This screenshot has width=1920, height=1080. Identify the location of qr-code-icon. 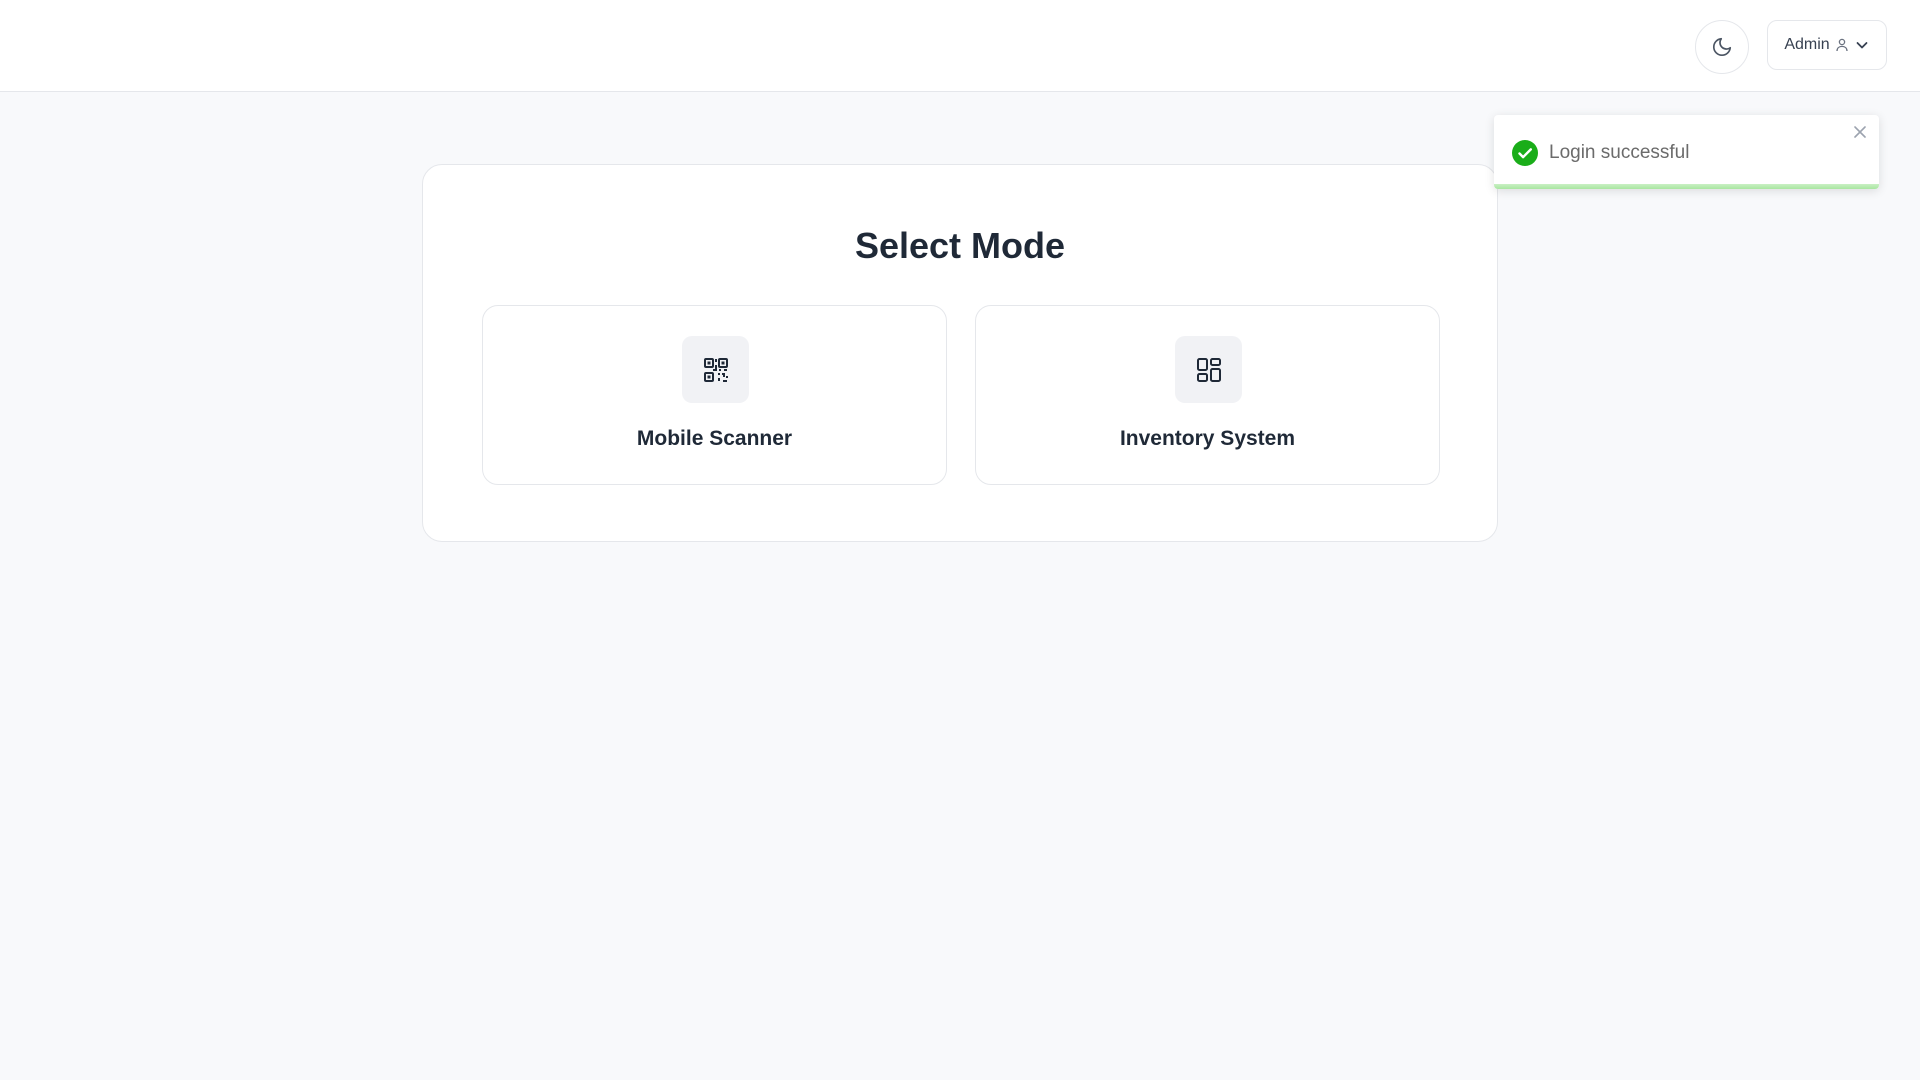
(716, 370).